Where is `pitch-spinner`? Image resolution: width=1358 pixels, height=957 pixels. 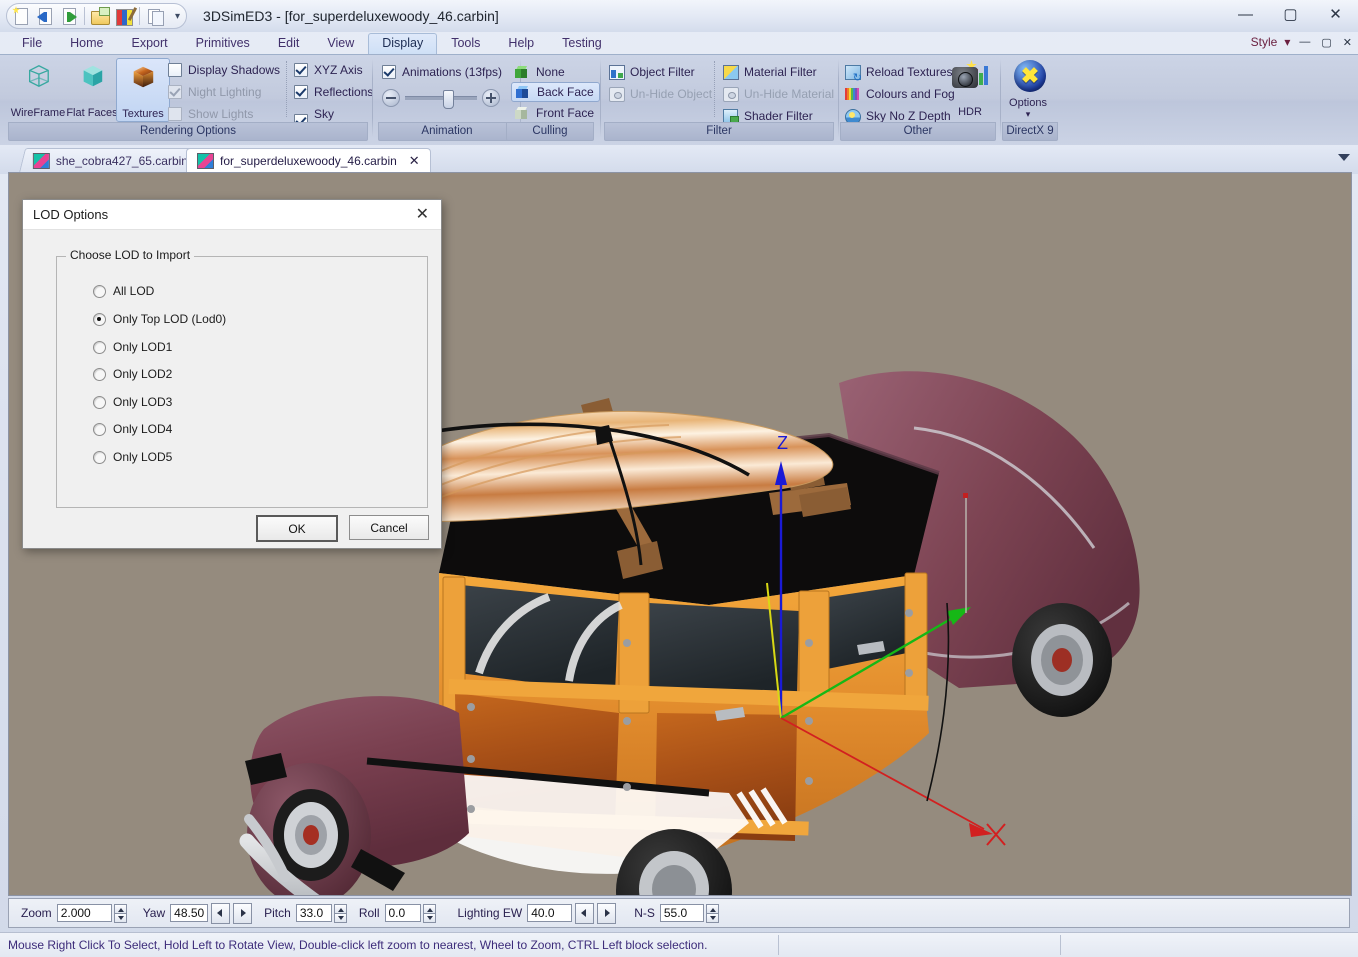
pitch-spinner is located at coordinates (340, 913).